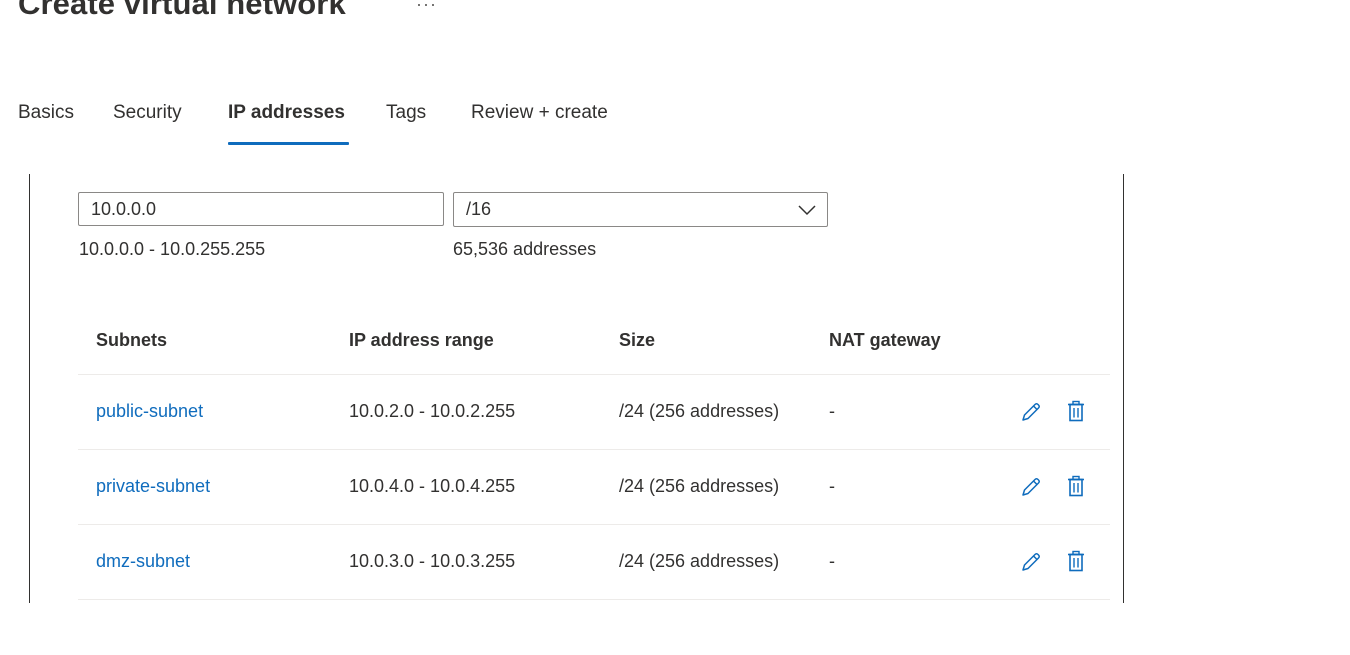 This screenshot has width=1350, height=655. What do you see at coordinates (807, 210) in the screenshot?
I see `chevron-down-icon` at bounding box center [807, 210].